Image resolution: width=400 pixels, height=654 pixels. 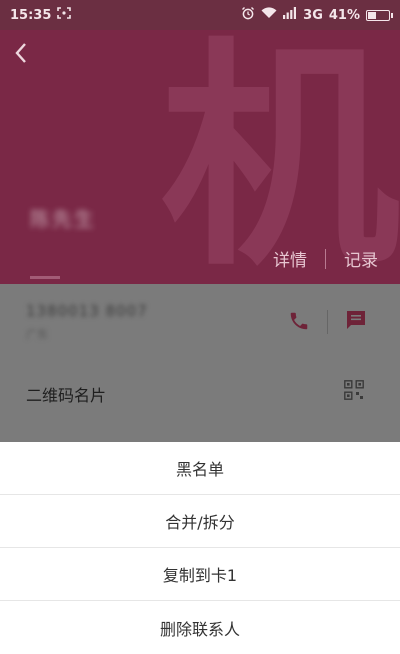 I want to click on battery-percent: 41%, so click(x=344, y=15).